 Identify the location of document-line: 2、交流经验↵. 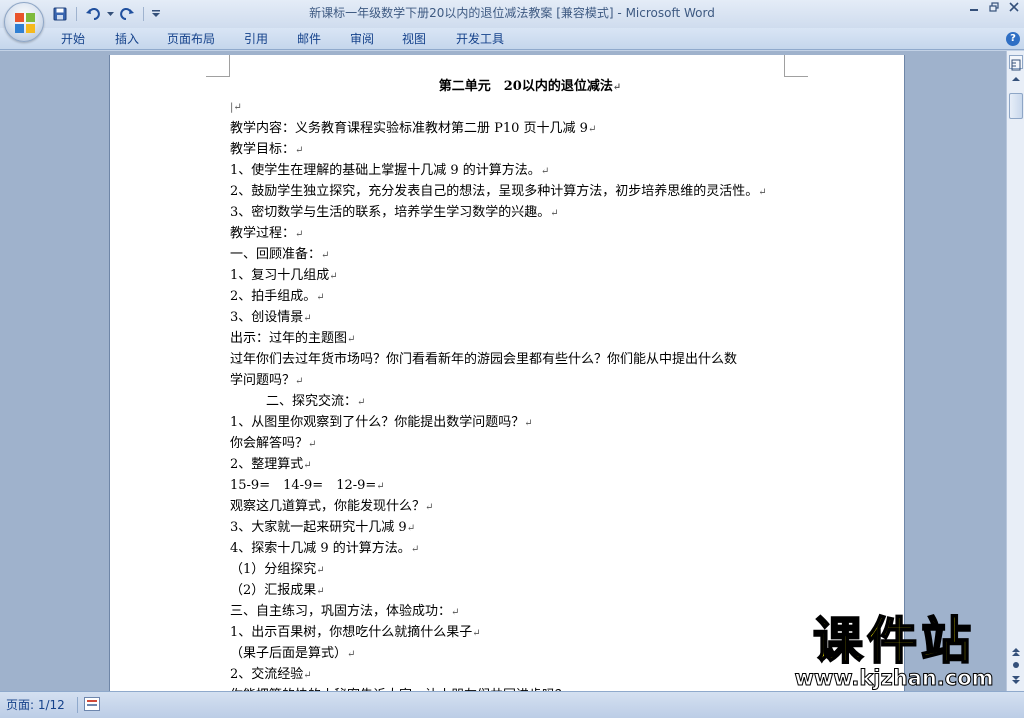
(530, 674).